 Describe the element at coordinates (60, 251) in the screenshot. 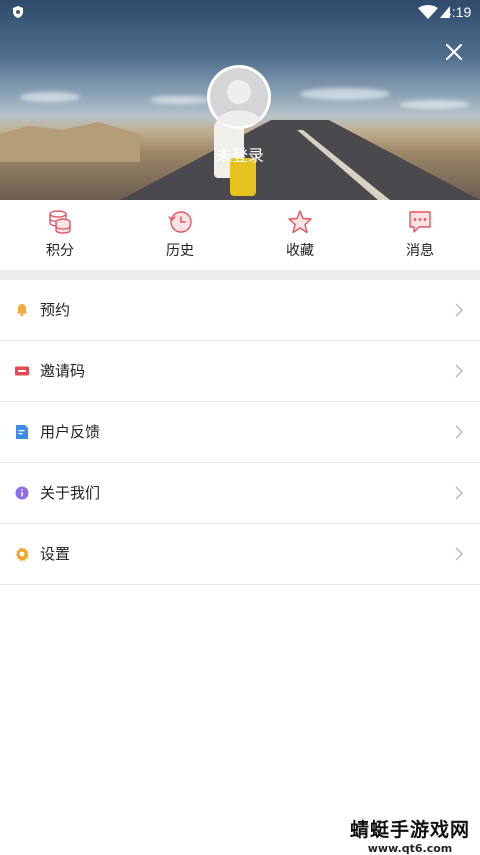

I see `action-label: 积分` at that location.